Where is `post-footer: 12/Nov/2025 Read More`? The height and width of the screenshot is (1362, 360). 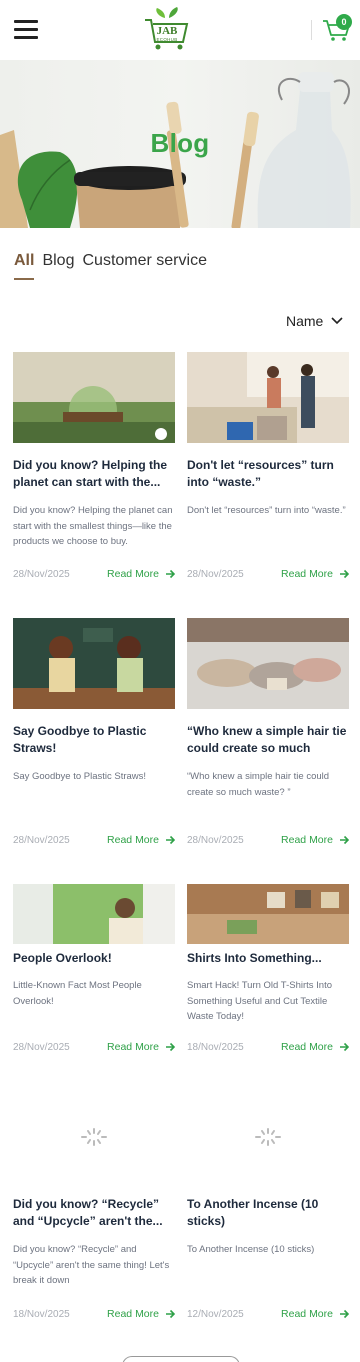
post-footer: 12/Nov/2025 Read More is located at coordinates (268, 1314).